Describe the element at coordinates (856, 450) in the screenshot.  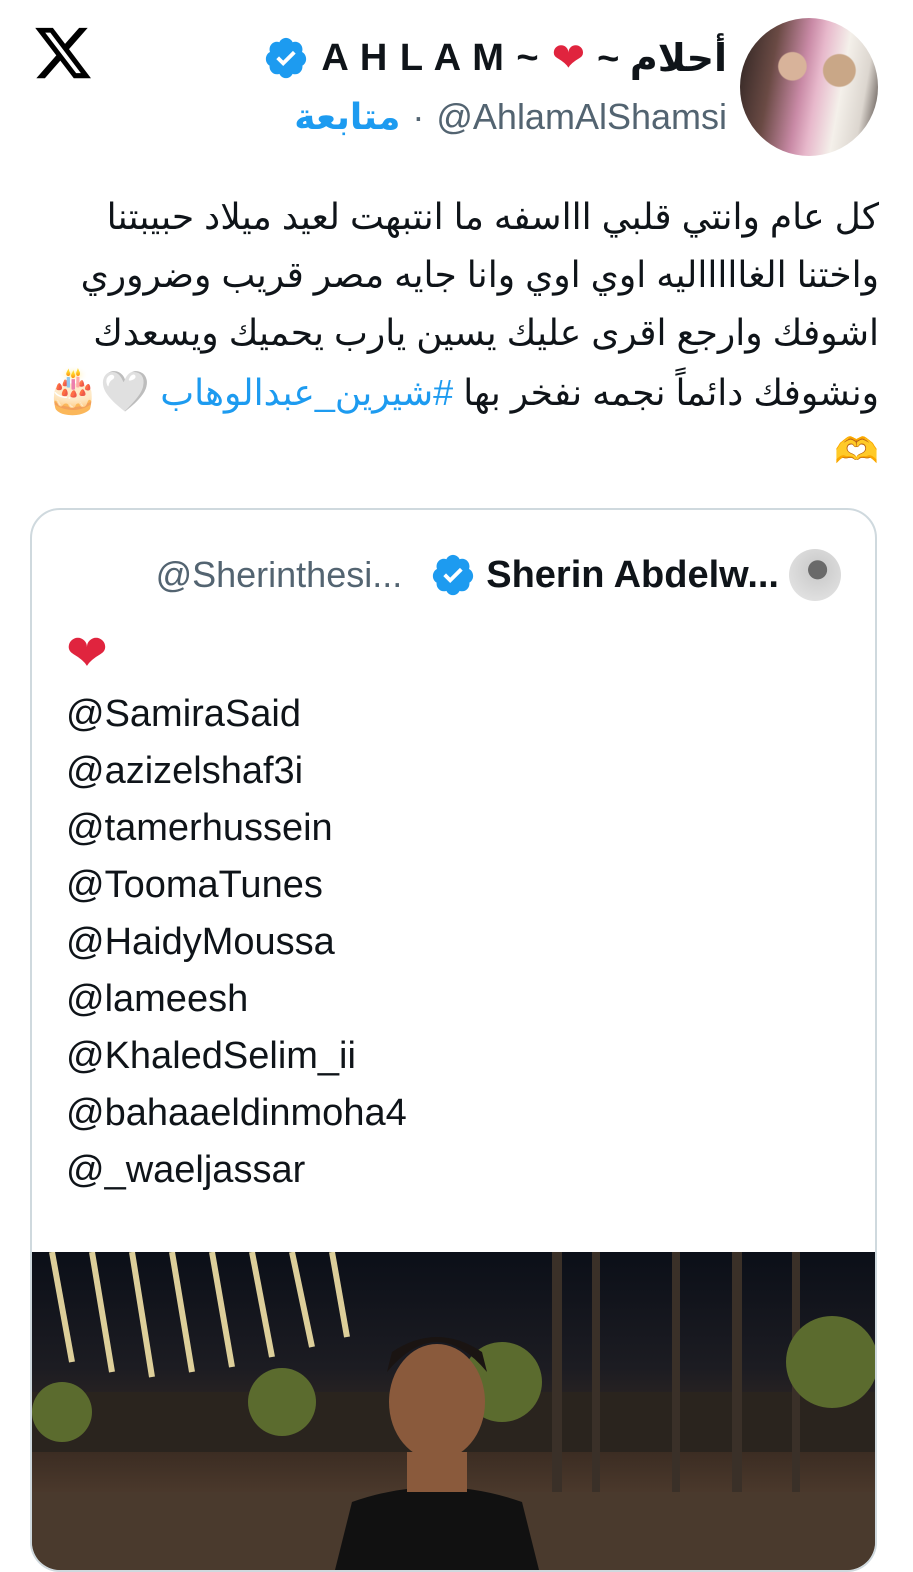
I see `heart-hands-emoji: 🫶` at that location.